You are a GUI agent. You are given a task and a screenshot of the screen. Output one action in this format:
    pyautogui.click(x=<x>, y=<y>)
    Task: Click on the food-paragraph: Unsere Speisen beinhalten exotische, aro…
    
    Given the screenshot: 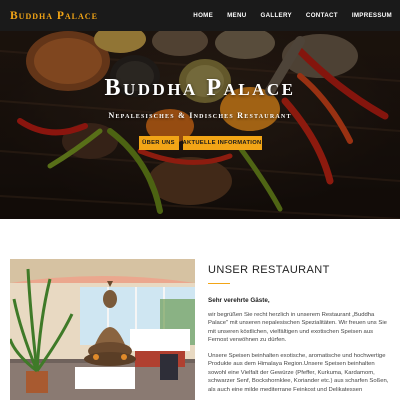 What is the action you would take?
    pyautogui.click(x=298, y=373)
    